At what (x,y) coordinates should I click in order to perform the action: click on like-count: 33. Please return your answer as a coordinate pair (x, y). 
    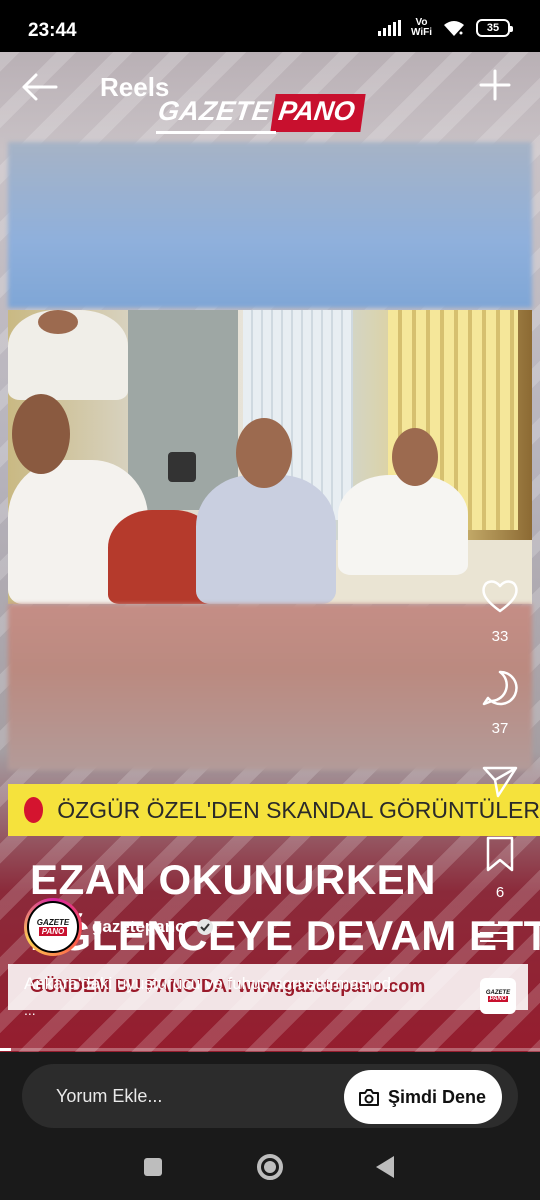
    Looking at the image, I should click on (500, 636).